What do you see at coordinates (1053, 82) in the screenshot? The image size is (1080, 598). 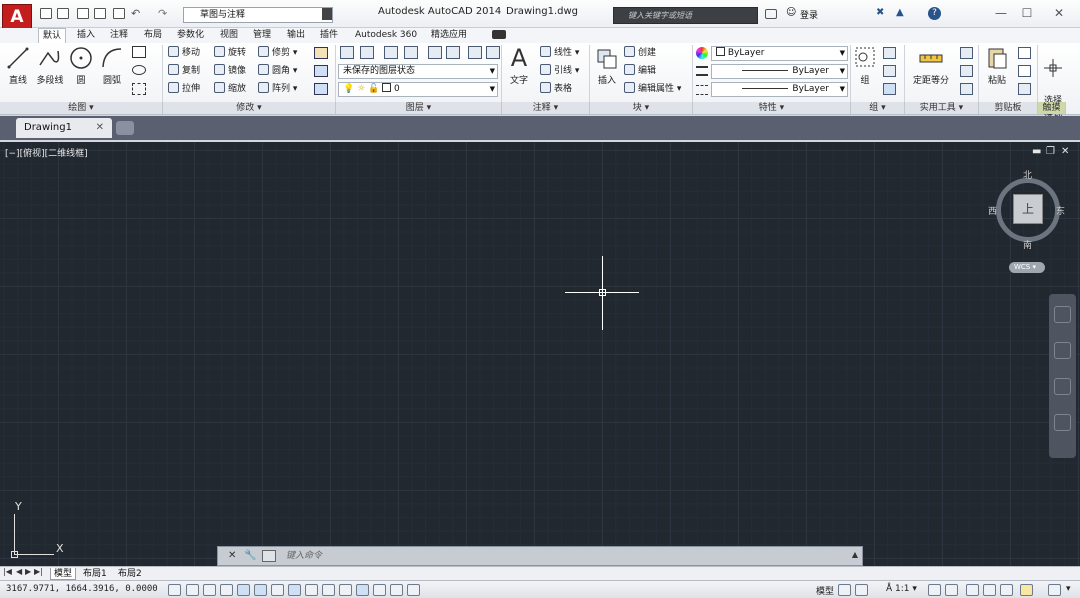 I see `select-mode-button: 选择 模式` at bounding box center [1053, 82].